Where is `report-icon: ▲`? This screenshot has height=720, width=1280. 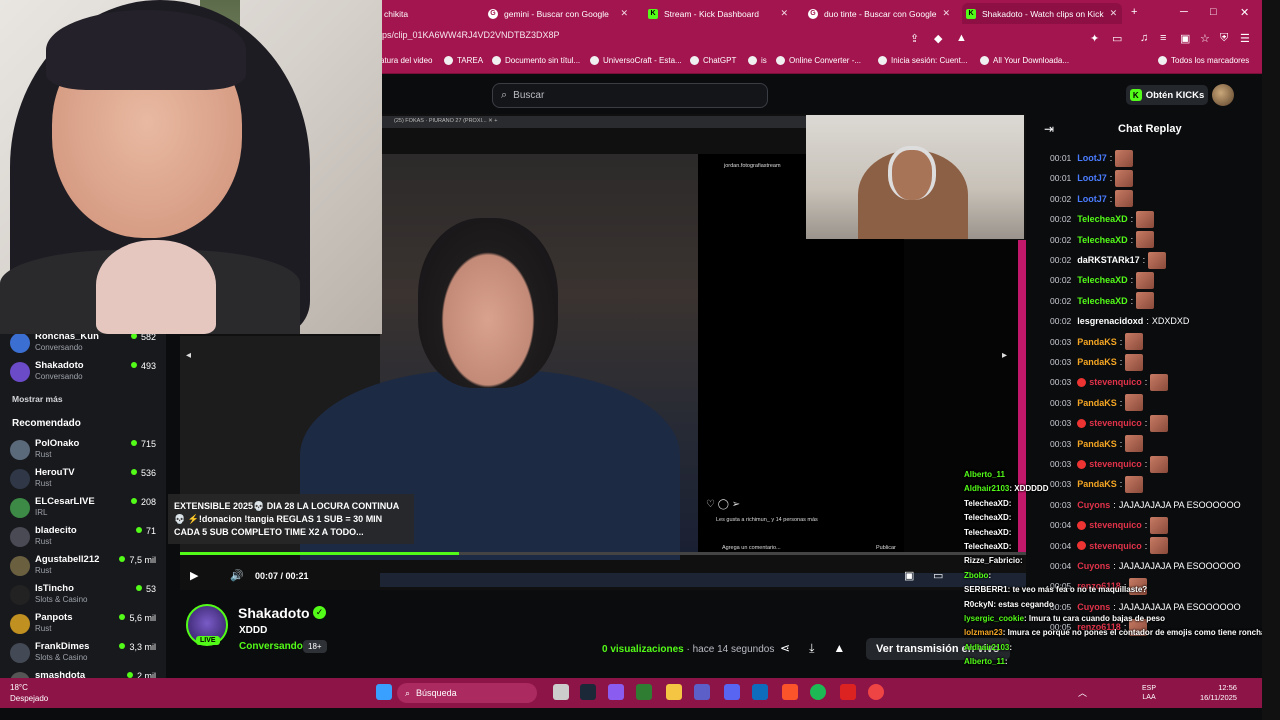
report-icon: ▲ is located at coordinates (839, 648).